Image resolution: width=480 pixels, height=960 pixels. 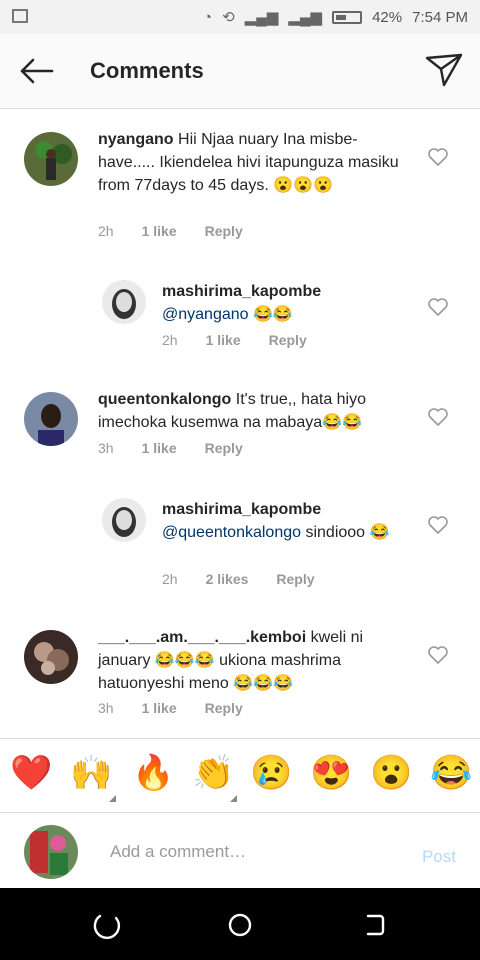 What do you see at coordinates (240, 775) in the screenshot?
I see `emoji-quick-bar: ❤️ 🙌 🔥 👏 😢 😍 😮 😂` at bounding box center [240, 775].